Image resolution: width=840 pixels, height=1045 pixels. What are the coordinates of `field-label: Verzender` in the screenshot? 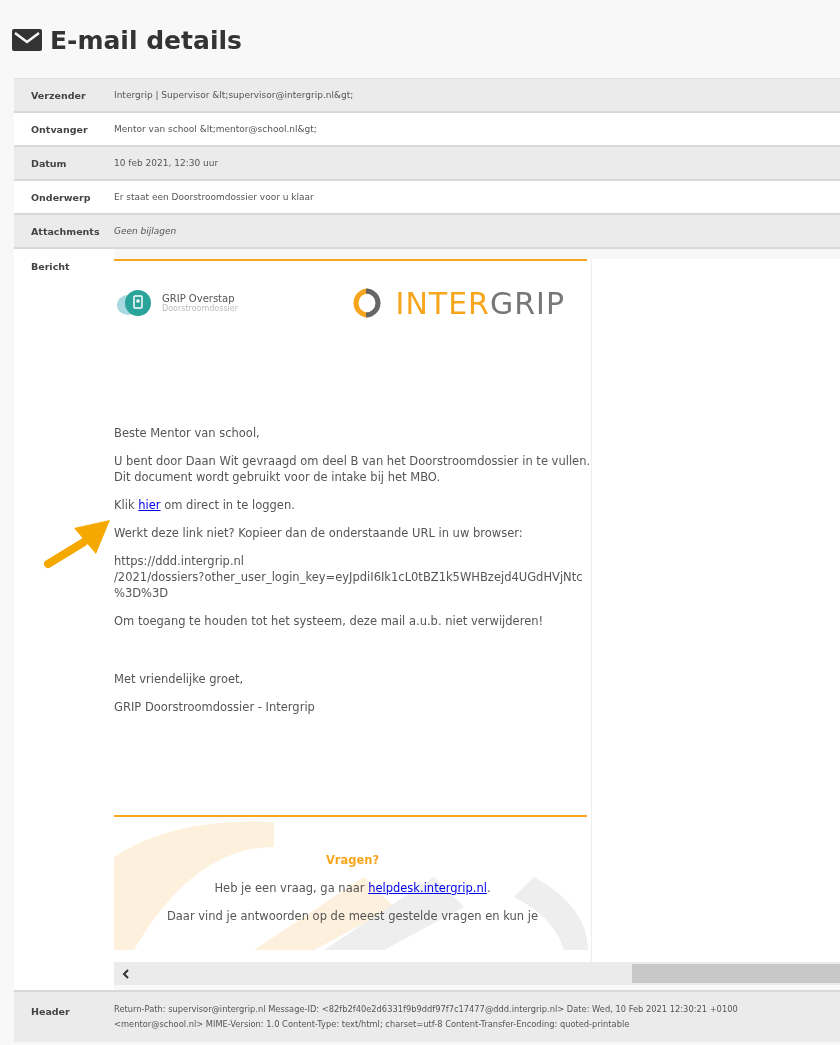 It's located at (58, 95).